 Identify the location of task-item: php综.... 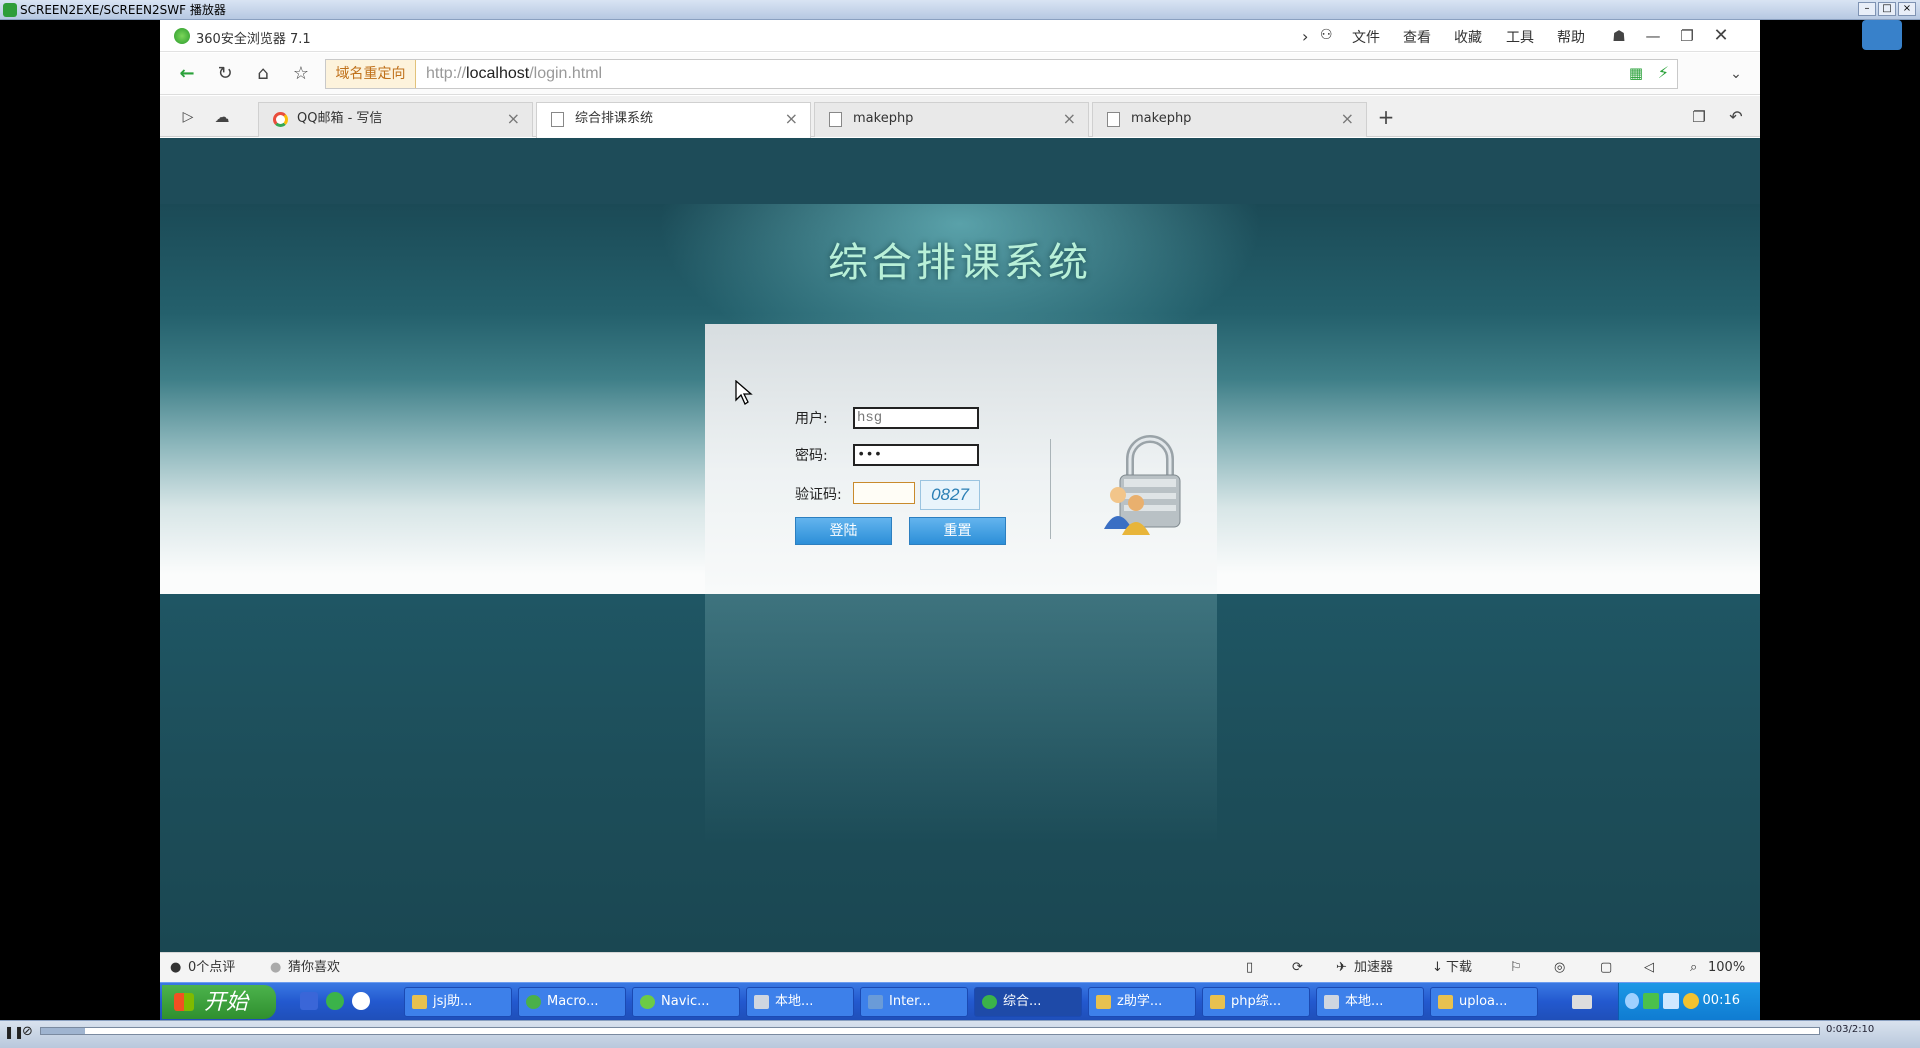
(1256, 1002).